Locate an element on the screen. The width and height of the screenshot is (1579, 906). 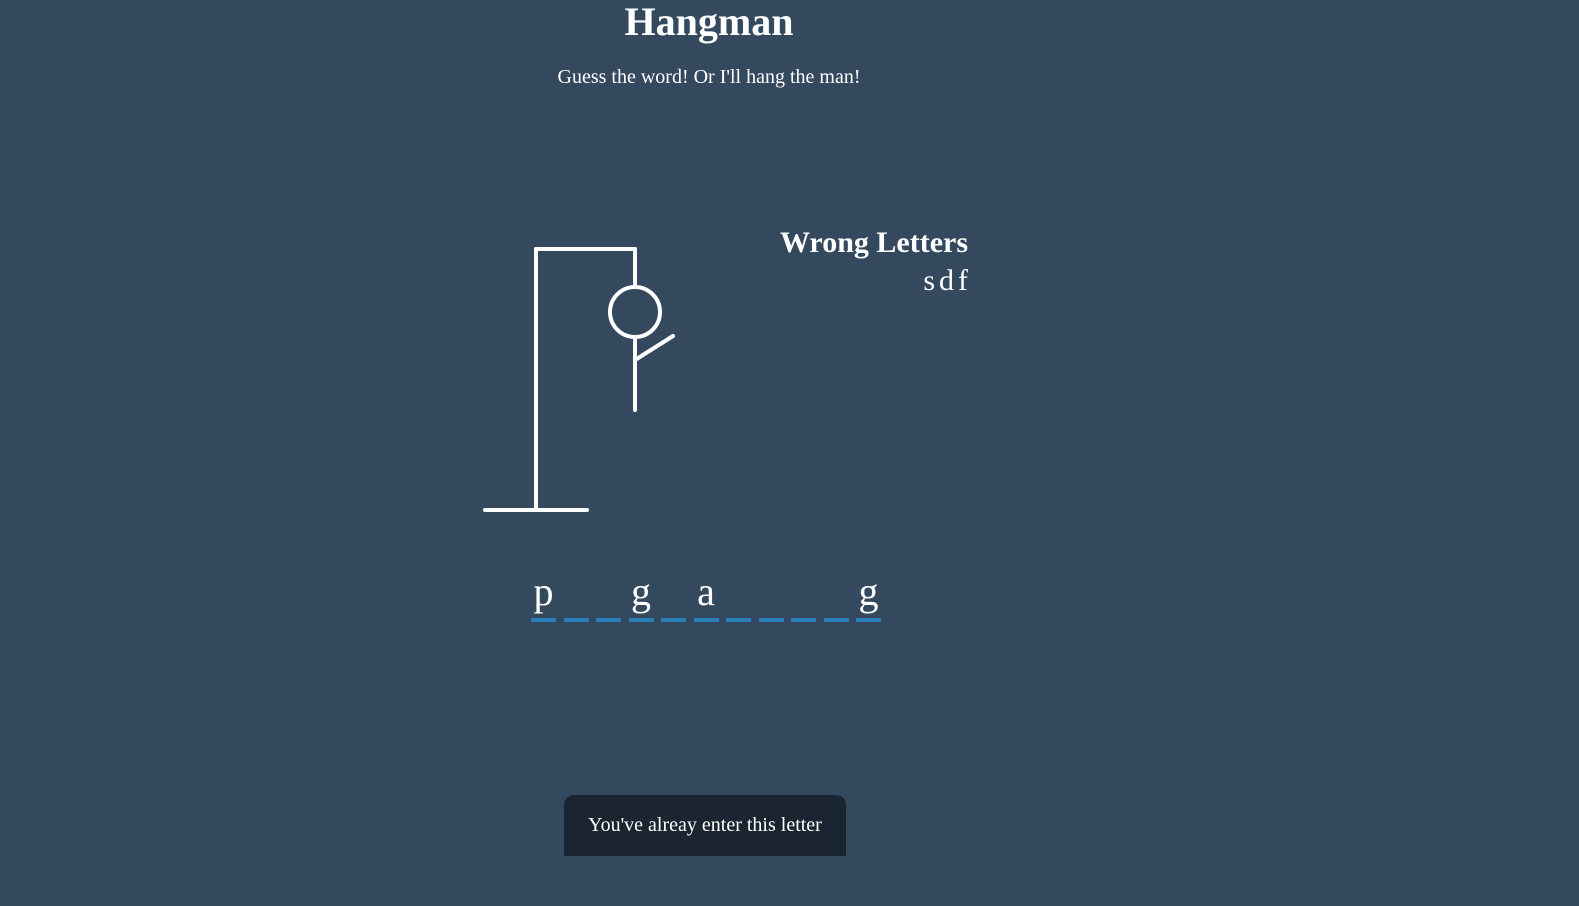
wrong-letters-panel: Wrong Letters sdf is located at coordinates (864, 262).